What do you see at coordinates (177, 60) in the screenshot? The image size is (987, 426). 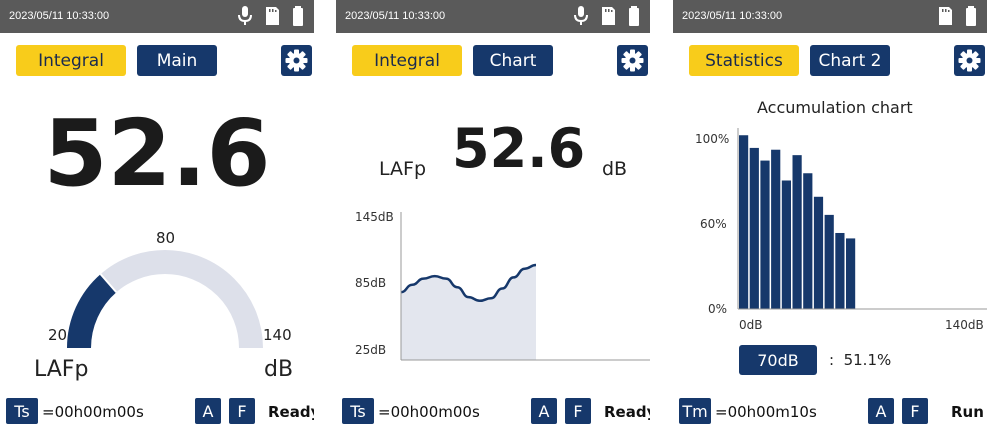 I see `main-tab: Main` at bounding box center [177, 60].